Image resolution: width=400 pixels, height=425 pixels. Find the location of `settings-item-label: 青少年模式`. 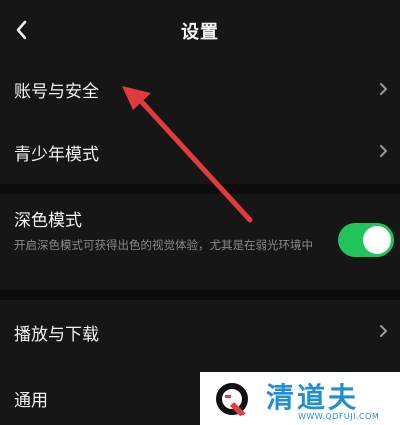

settings-item-label: 青少年模式 is located at coordinates (56, 155).